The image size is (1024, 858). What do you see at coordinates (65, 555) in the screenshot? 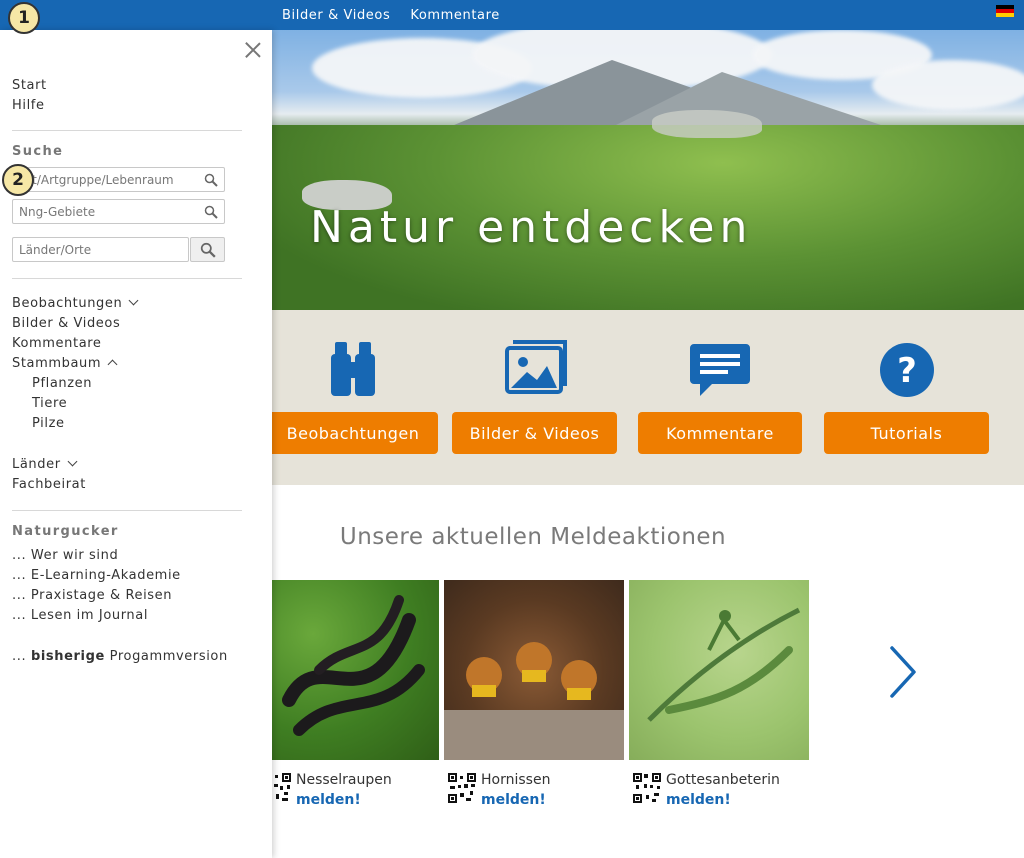
I see `sidebar-item-wer-wir-sind: ... Wer wir sind` at bounding box center [65, 555].